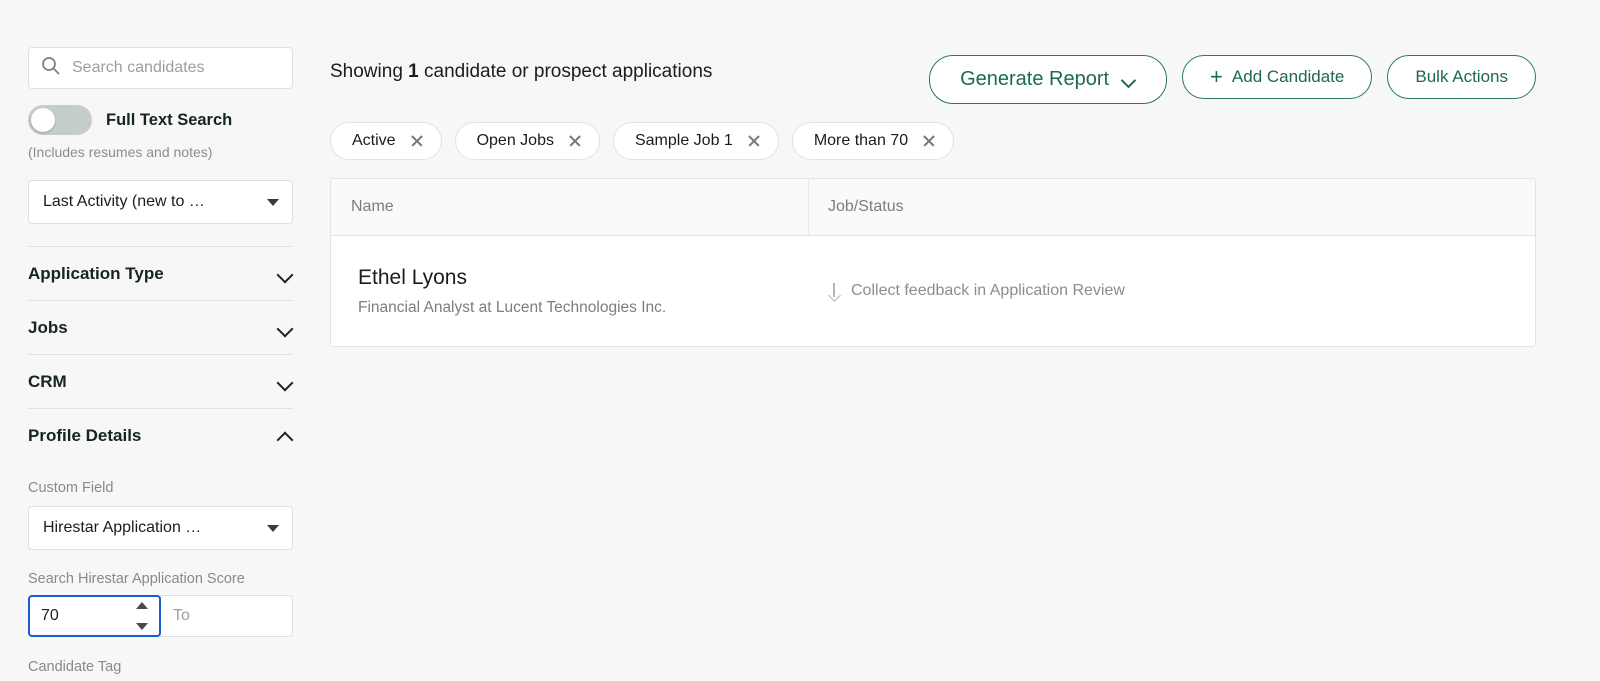 Image resolution: width=1600 pixels, height=681 pixels. I want to click on accordion-jobs: Jobs, so click(160, 327).